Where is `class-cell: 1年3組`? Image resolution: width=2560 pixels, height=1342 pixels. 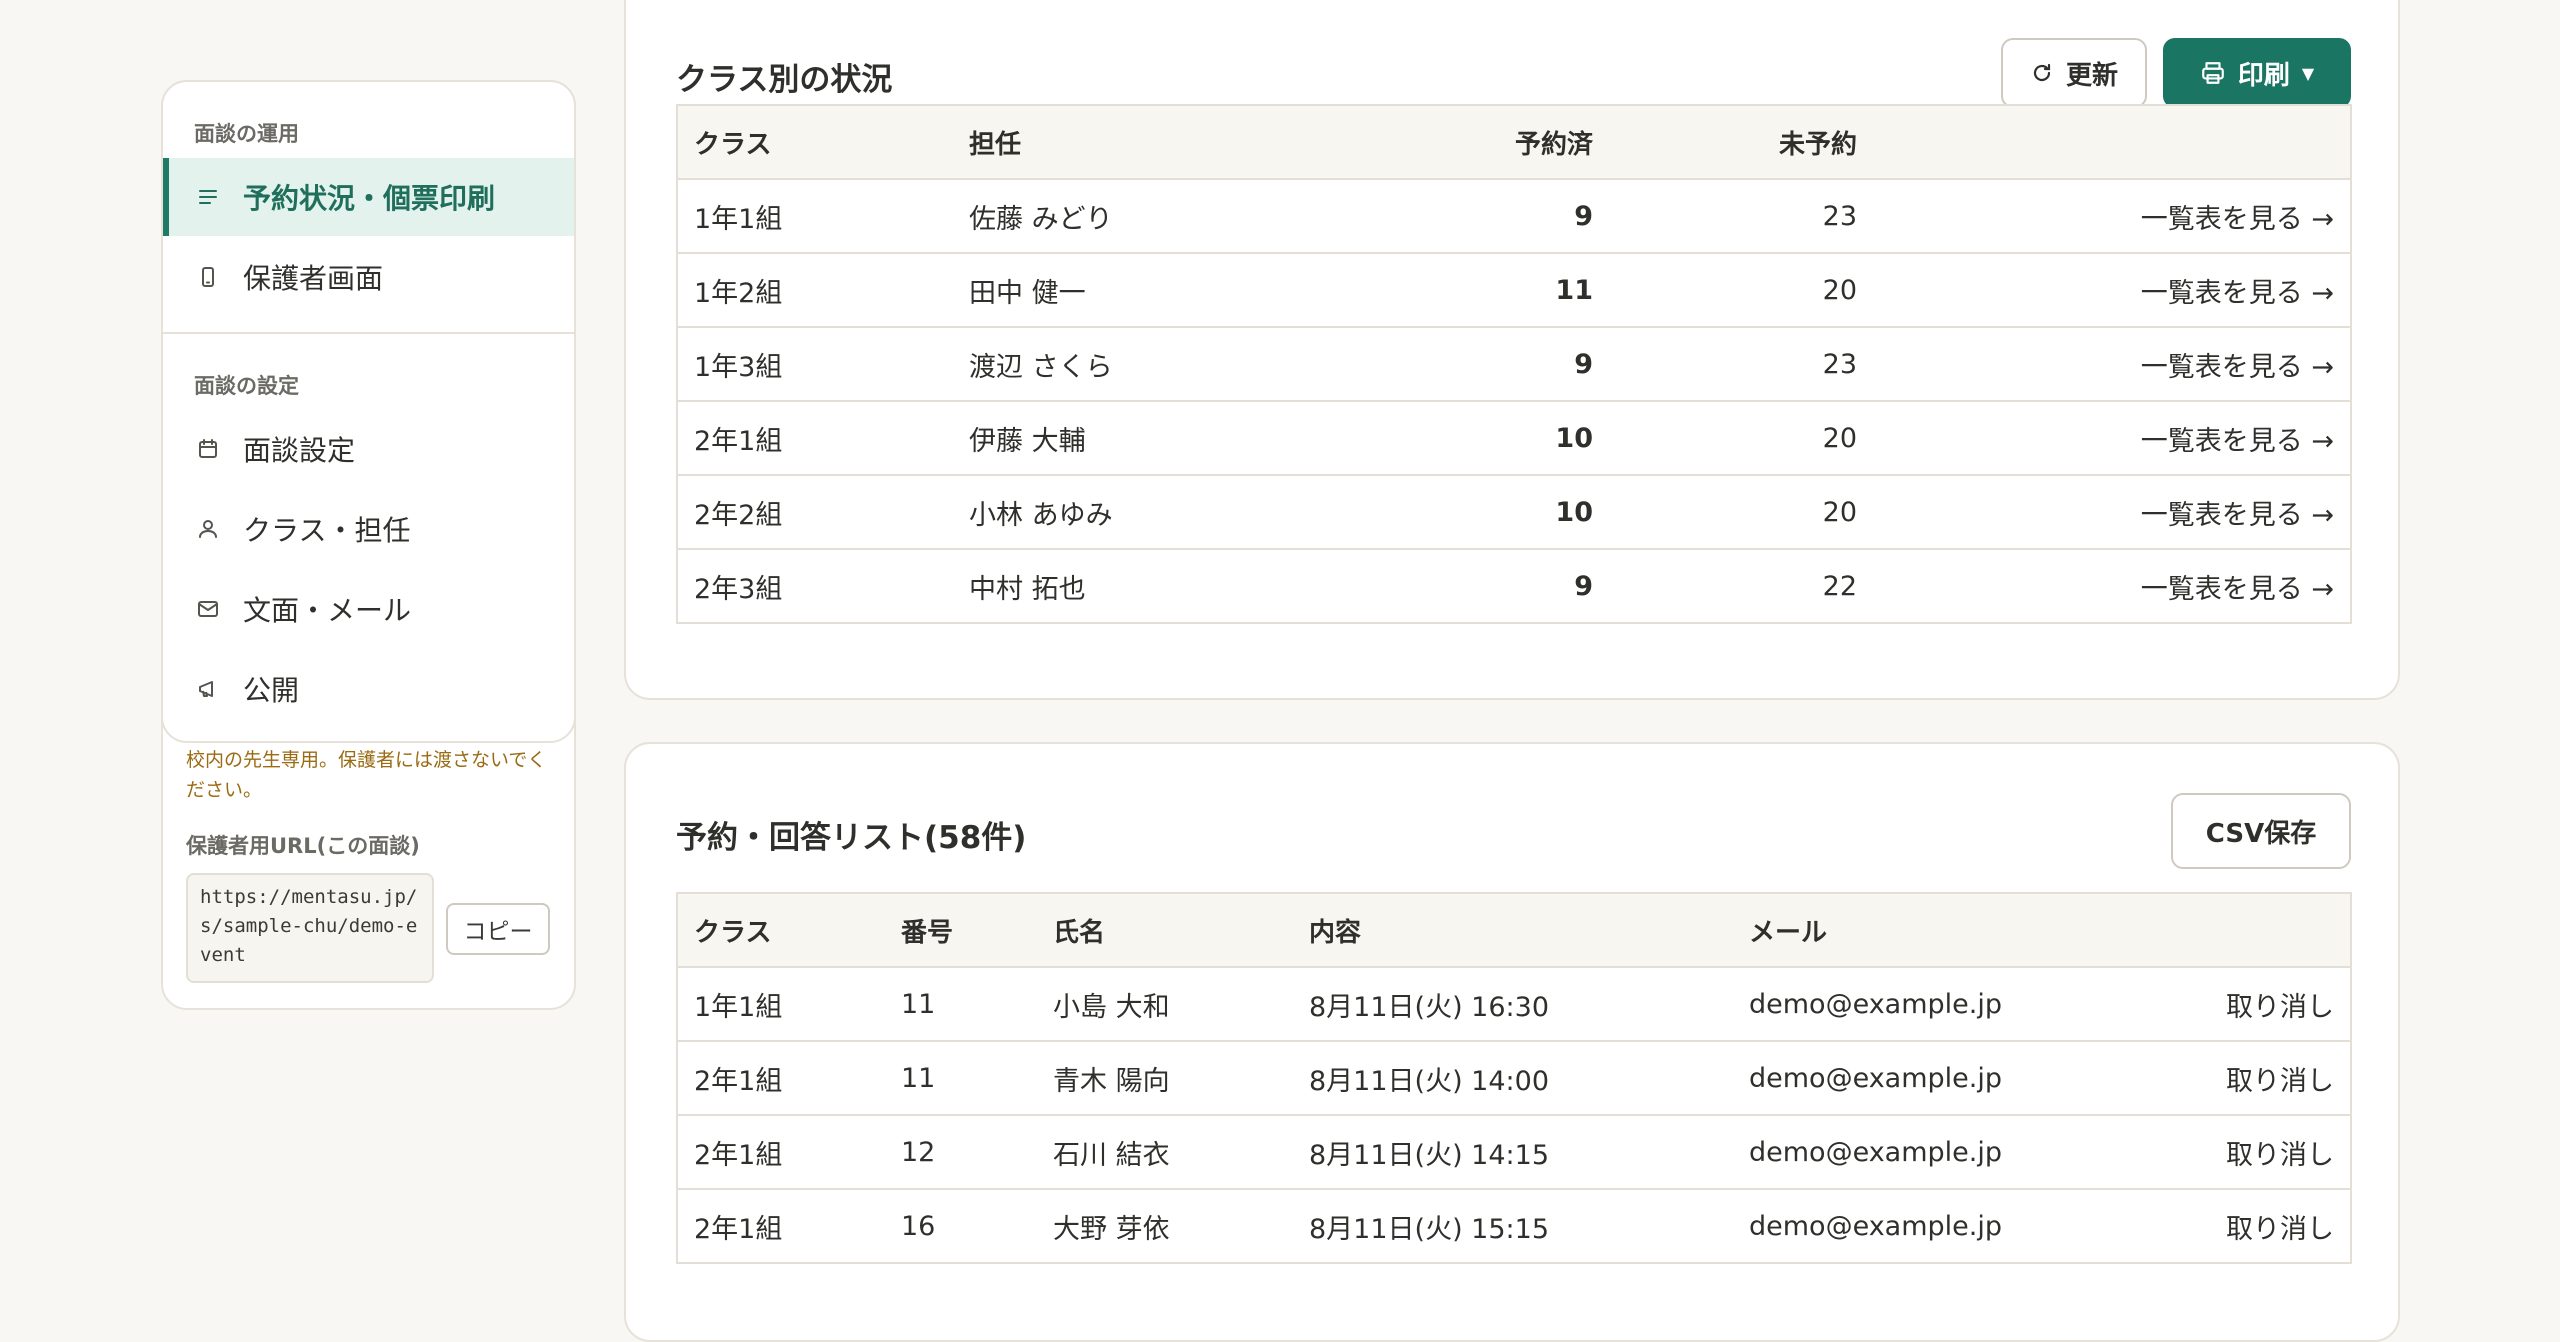 class-cell: 1年3組 is located at coordinates (815, 364).